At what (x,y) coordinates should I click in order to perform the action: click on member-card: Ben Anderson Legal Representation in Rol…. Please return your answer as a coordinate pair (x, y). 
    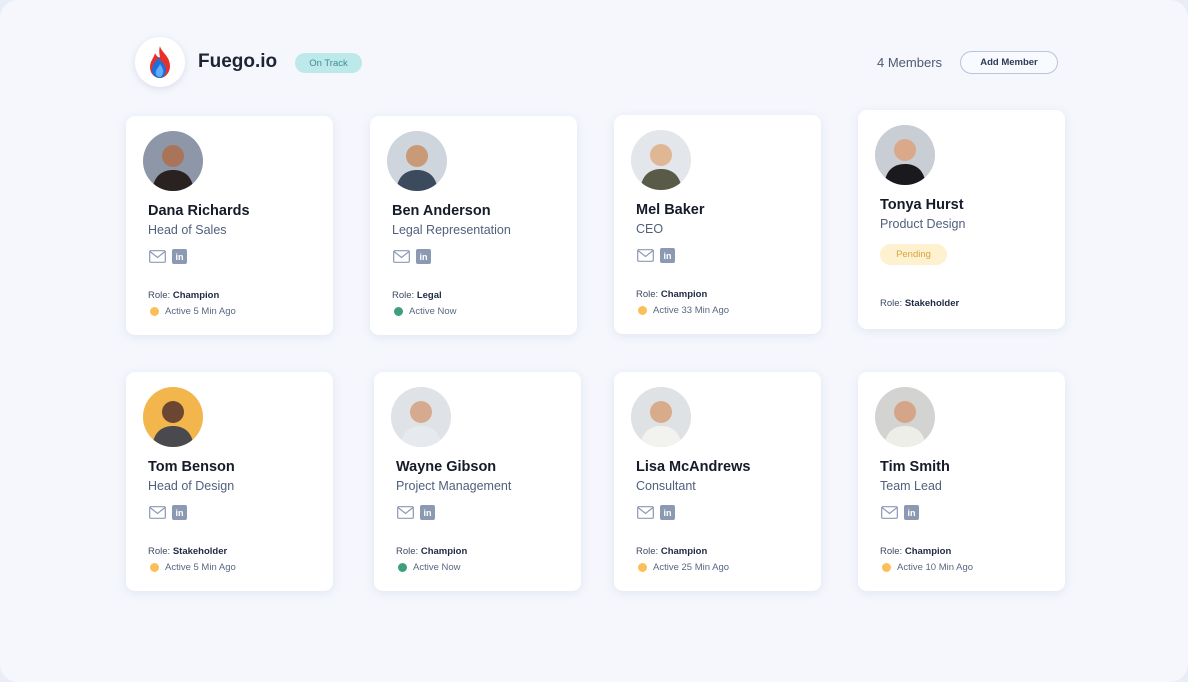
    Looking at the image, I should click on (473, 225).